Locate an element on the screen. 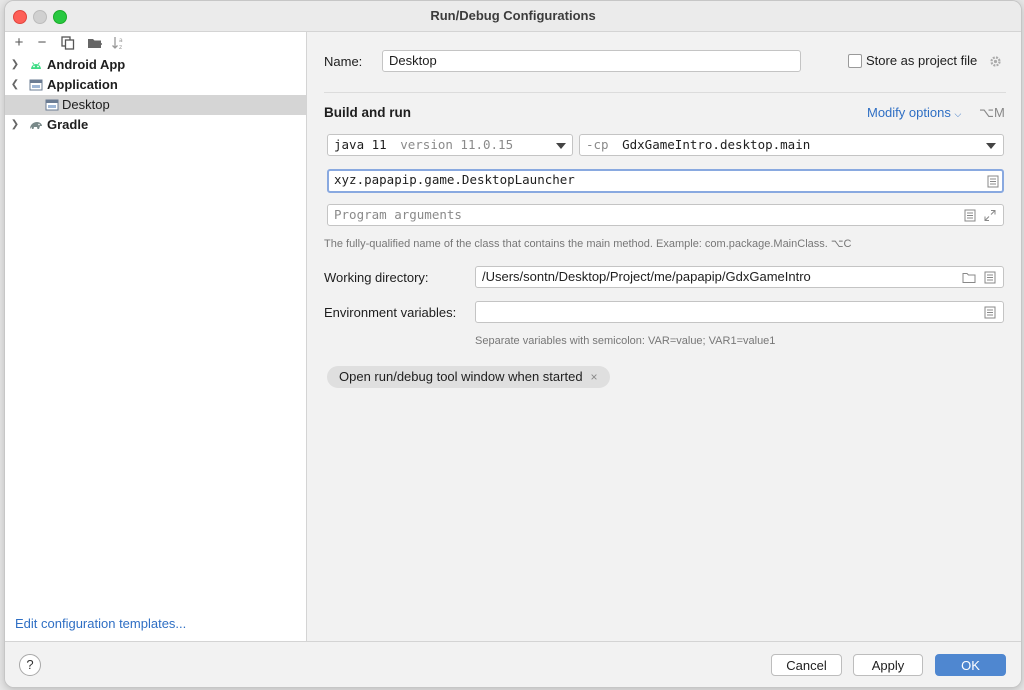  modify-options-link: Modify options ⌵ is located at coordinates (914, 112).